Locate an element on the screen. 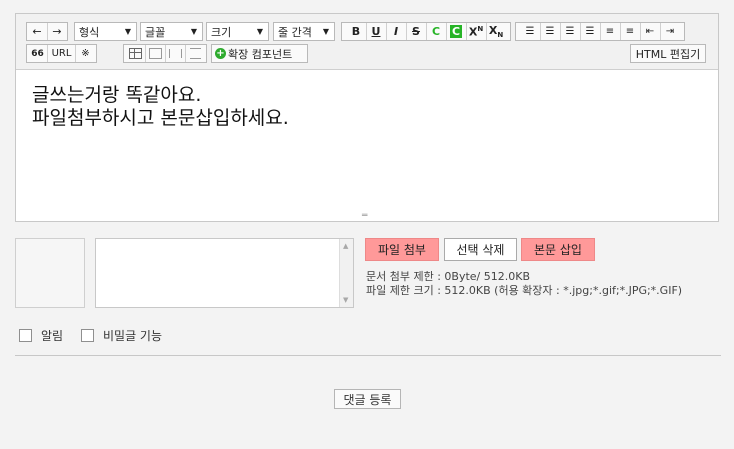 The width and height of the screenshot is (734, 449). special-char-icon: ※ is located at coordinates (85, 53).